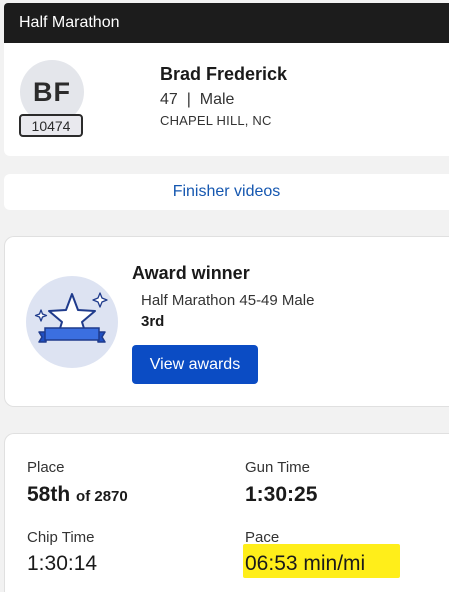  Describe the element at coordinates (228, 300) in the screenshot. I see `award-category: Half Marathon 45-49 Male` at that location.